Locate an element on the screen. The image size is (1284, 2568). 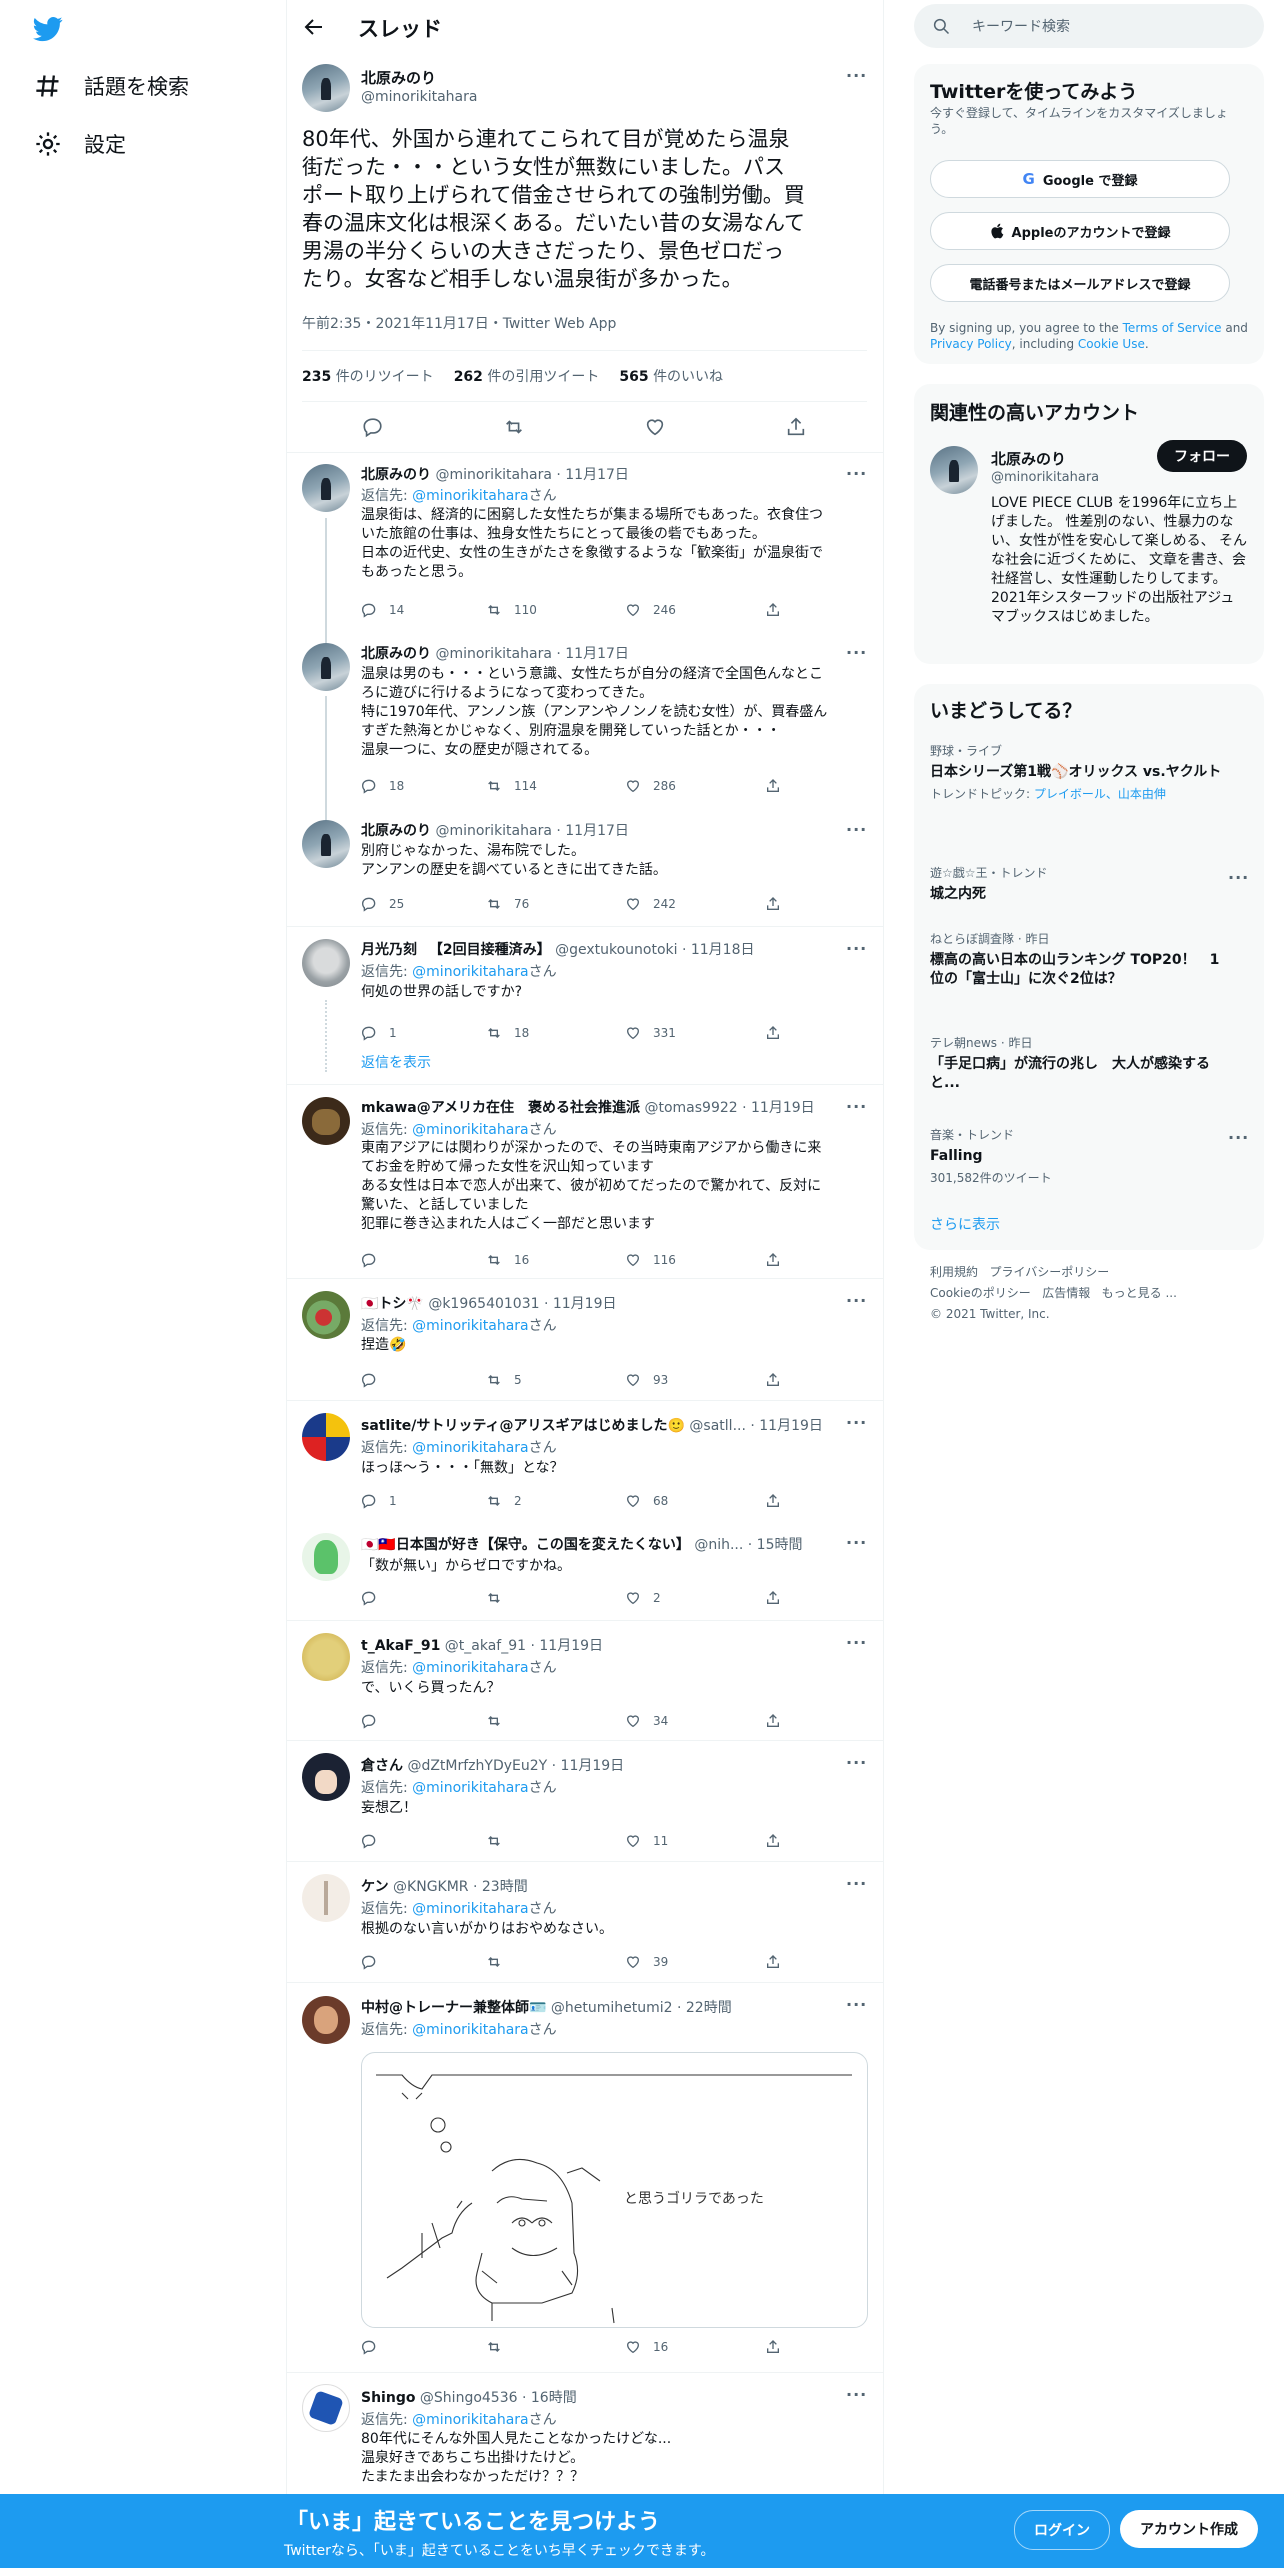
author-handle: @satll... · 11月19日 is located at coordinates (755, 1426).